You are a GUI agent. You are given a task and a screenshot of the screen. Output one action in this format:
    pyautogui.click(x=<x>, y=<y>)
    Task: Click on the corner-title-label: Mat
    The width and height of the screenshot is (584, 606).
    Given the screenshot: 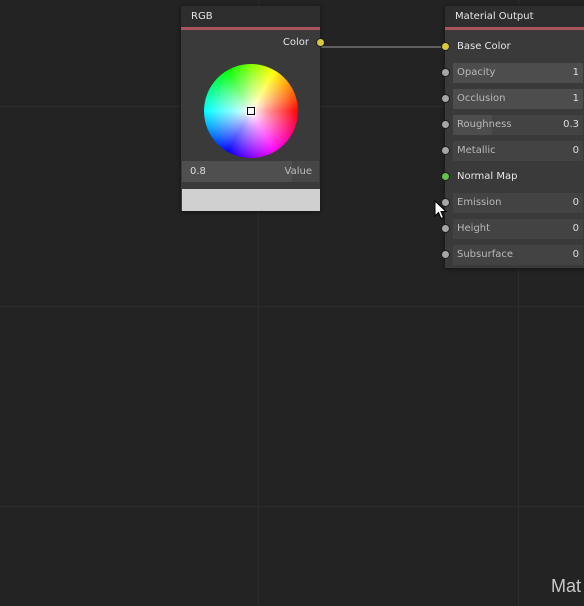 What is the action you would take?
    pyautogui.click(x=566, y=586)
    